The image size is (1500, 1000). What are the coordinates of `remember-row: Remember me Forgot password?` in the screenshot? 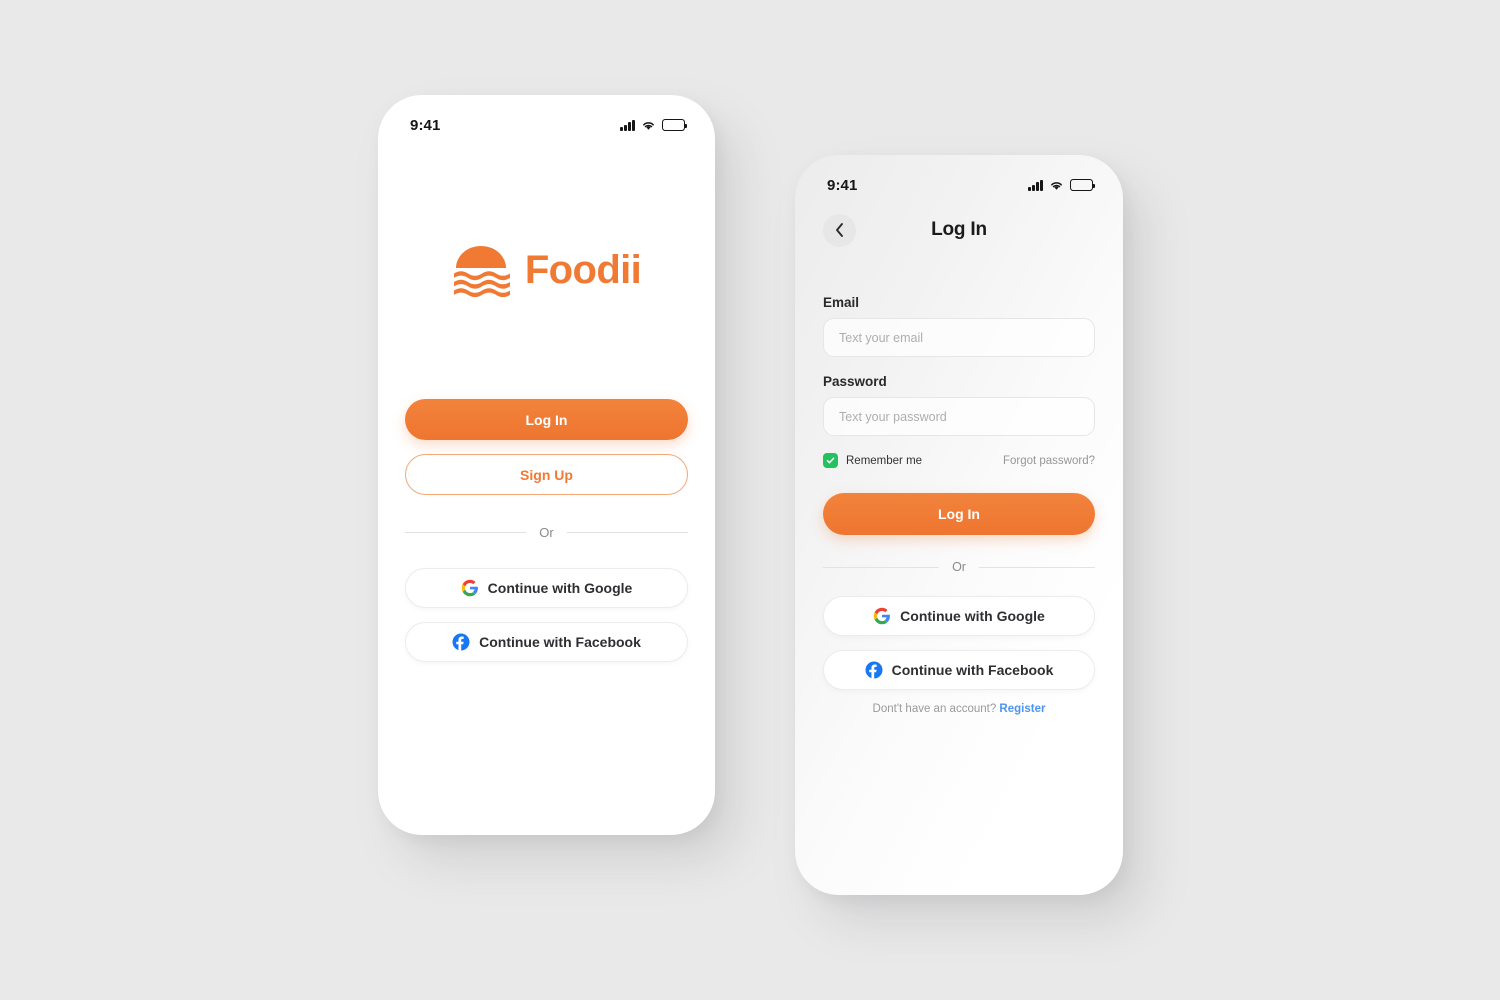 It's located at (959, 460).